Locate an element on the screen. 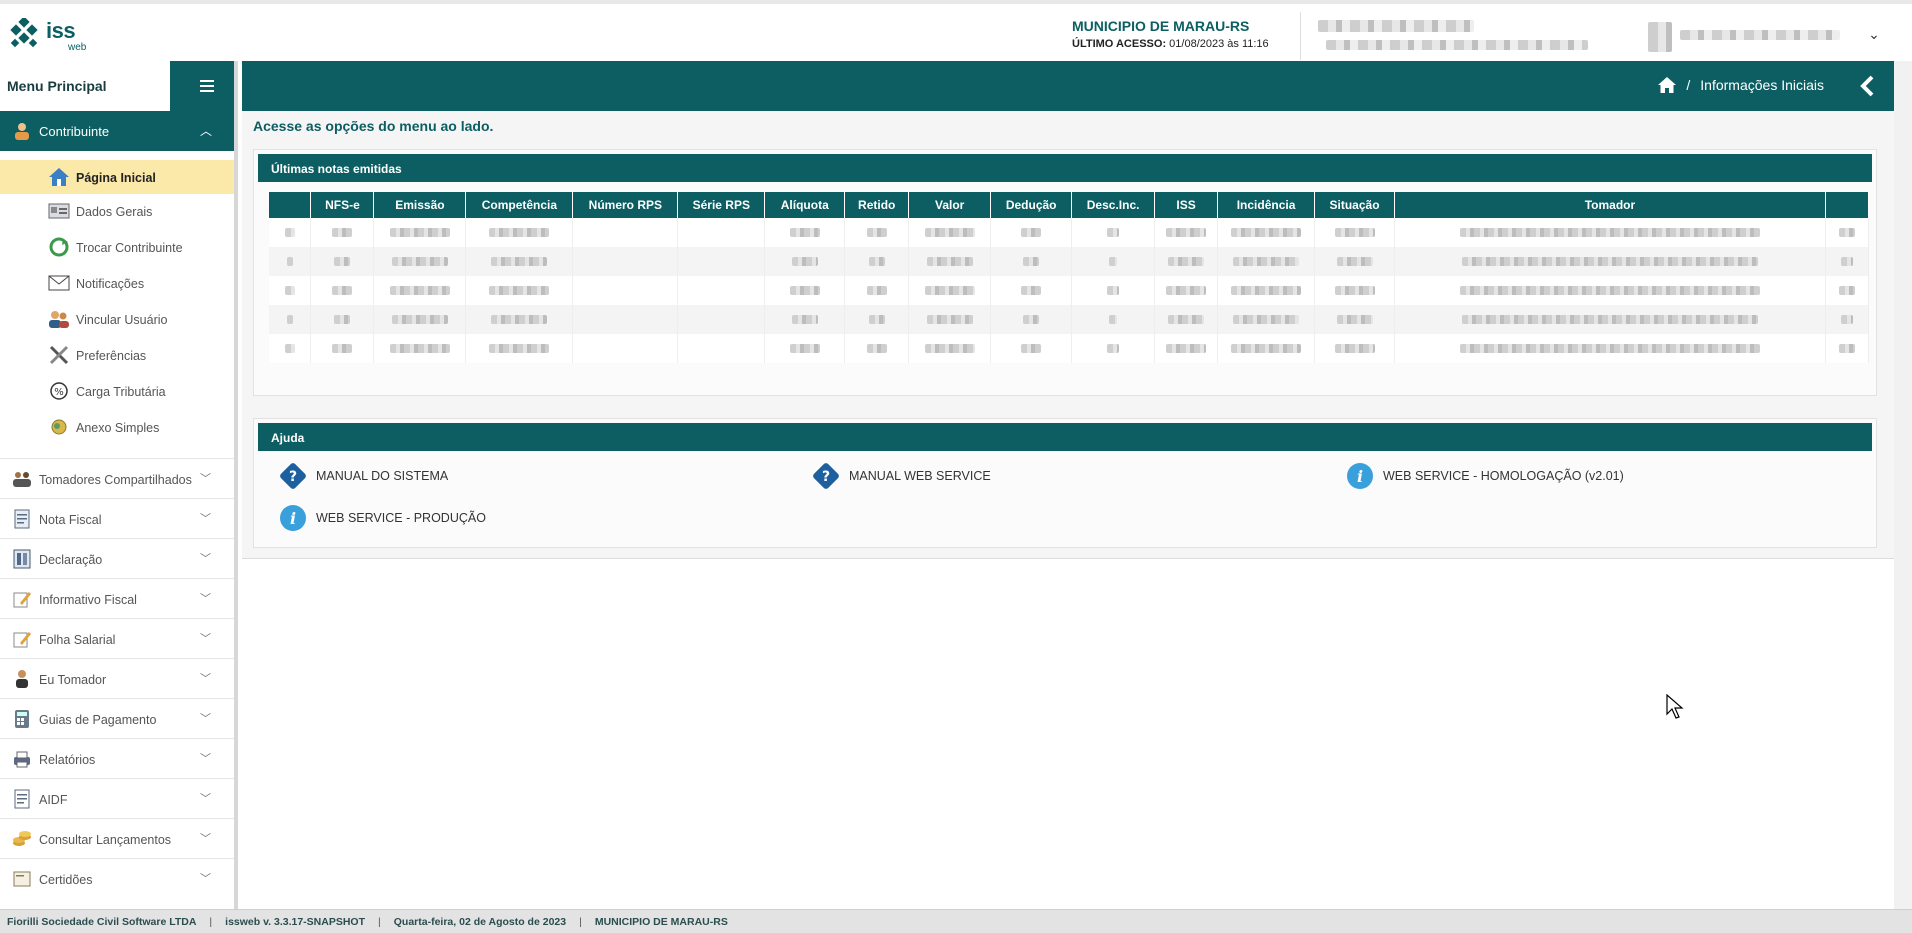  sidebar-item-dados-gerais: Dados Gerais is located at coordinates (117, 211).